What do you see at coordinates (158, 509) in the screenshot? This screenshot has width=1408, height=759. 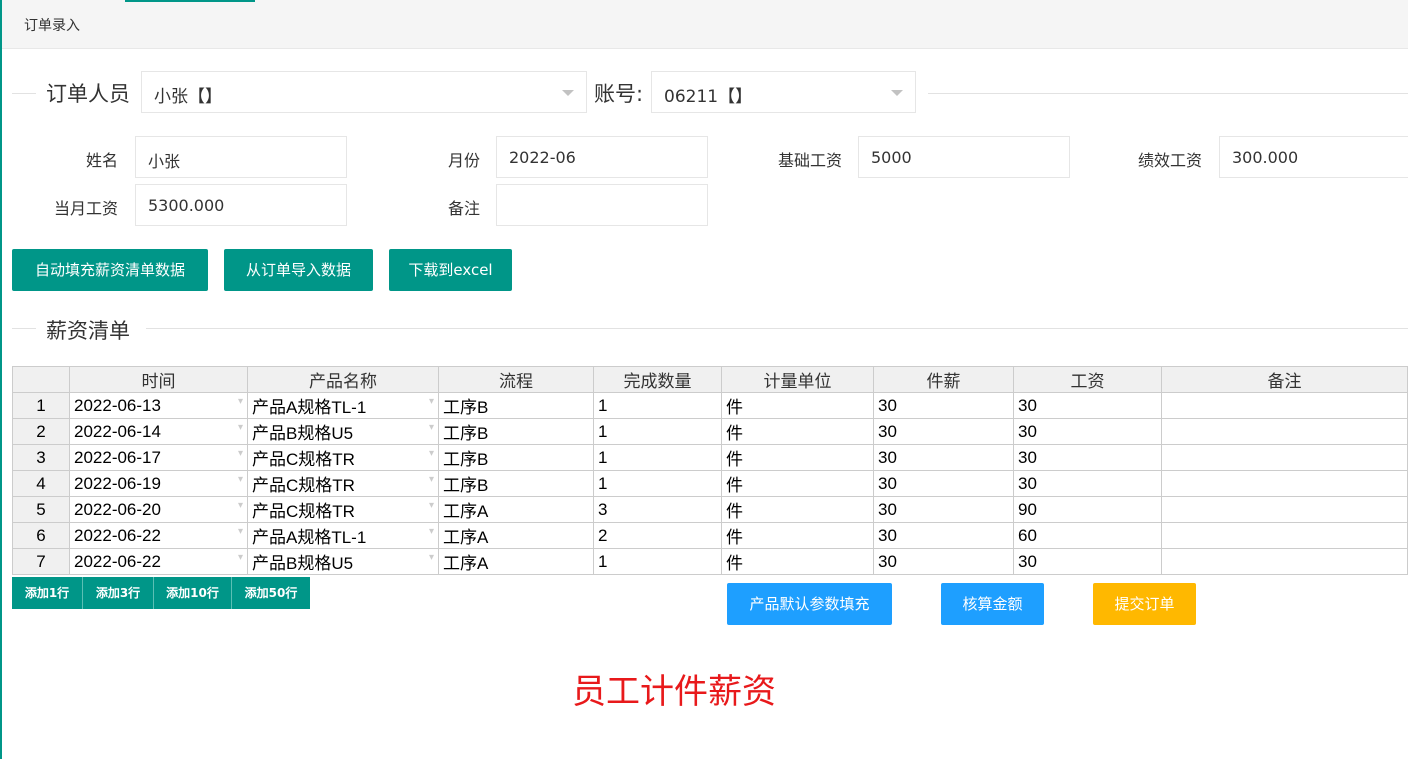 I see `time-cell: 2022-06-20` at bounding box center [158, 509].